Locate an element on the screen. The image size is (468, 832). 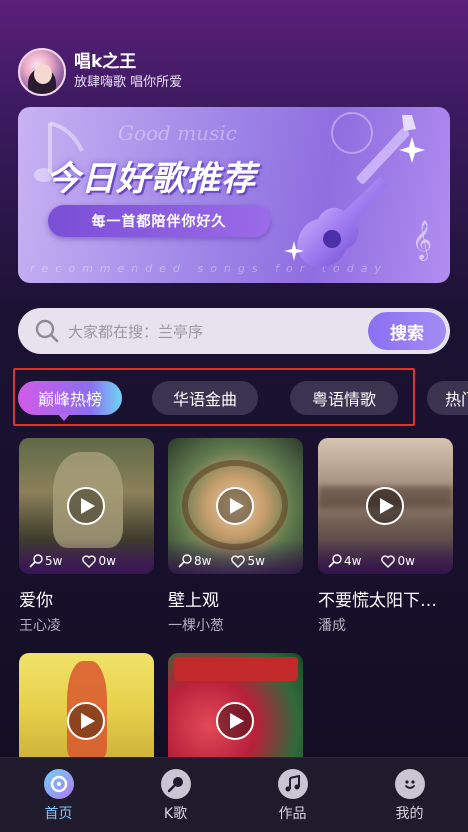
nav-karaoke: K歌 is located at coordinates (175, 795).